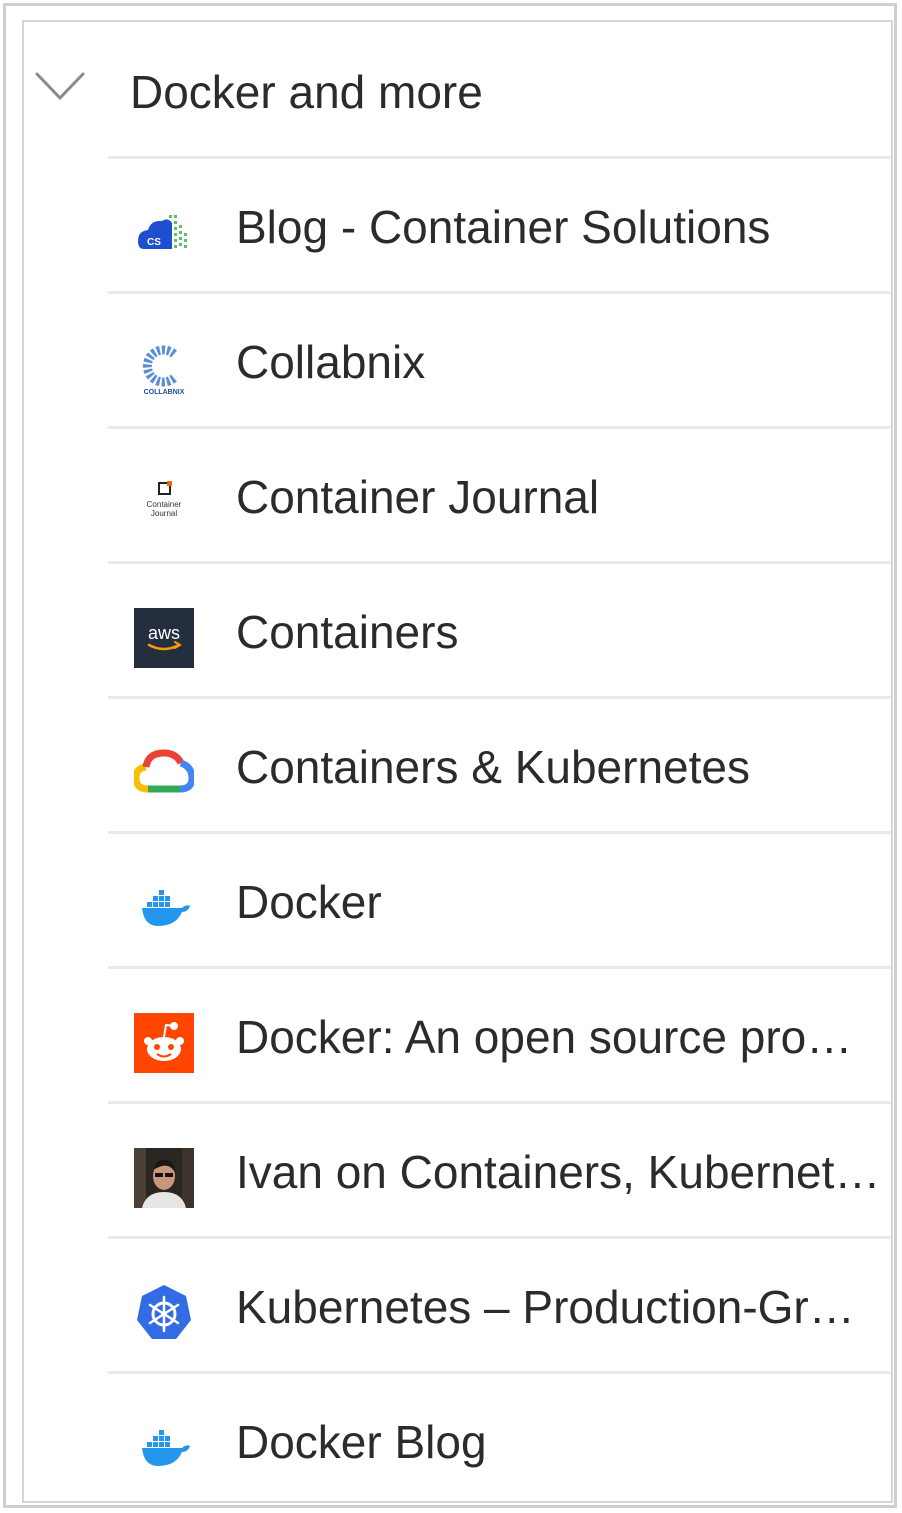 The width and height of the screenshot is (902, 1513). I want to click on container-journal-icon: Container Journal, so click(164, 499).